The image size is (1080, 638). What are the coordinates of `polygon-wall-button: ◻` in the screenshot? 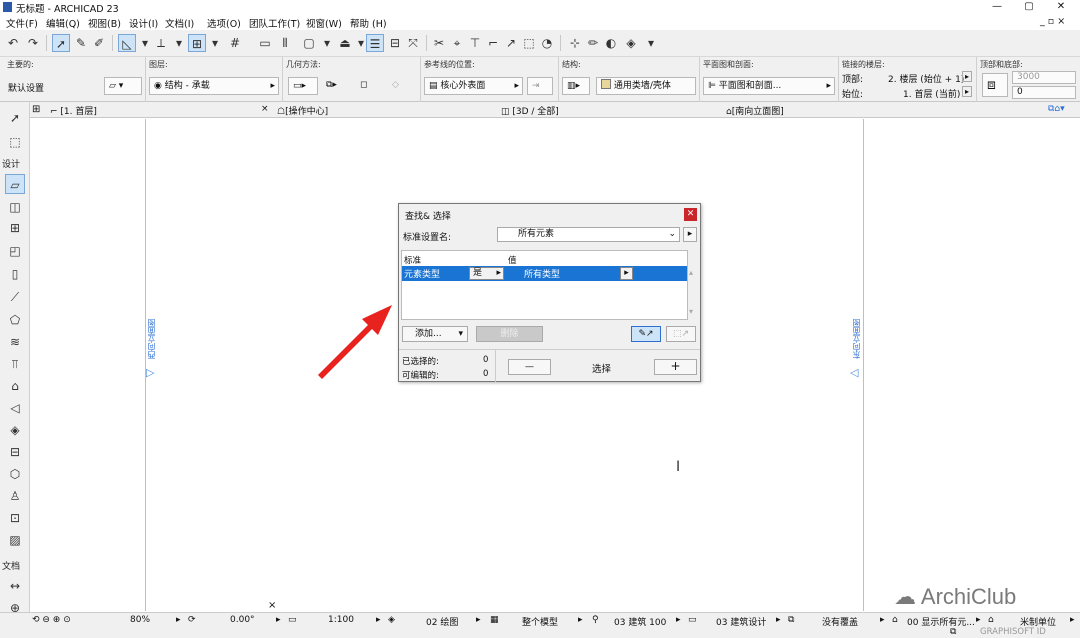 It's located at (369, 86).